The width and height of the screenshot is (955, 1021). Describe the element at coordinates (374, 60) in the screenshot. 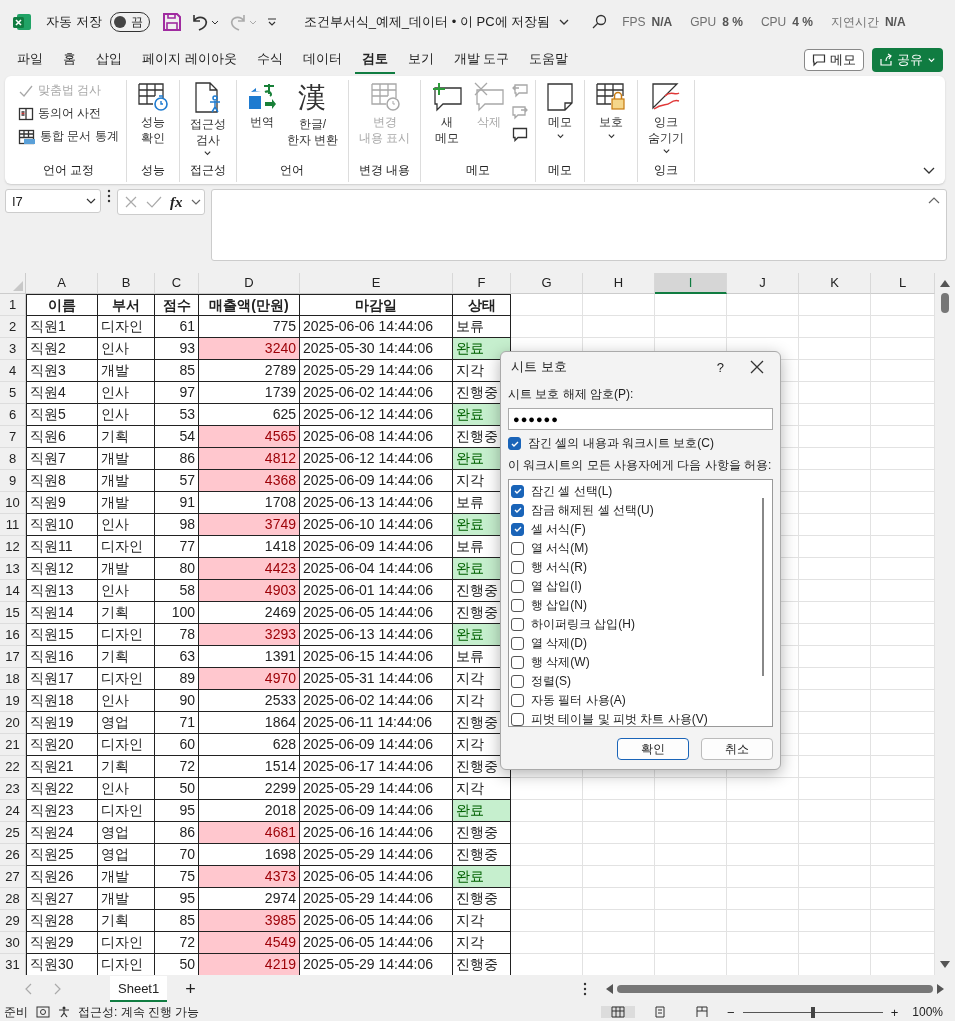

I see `ribbon-tab: 검토` at that location.